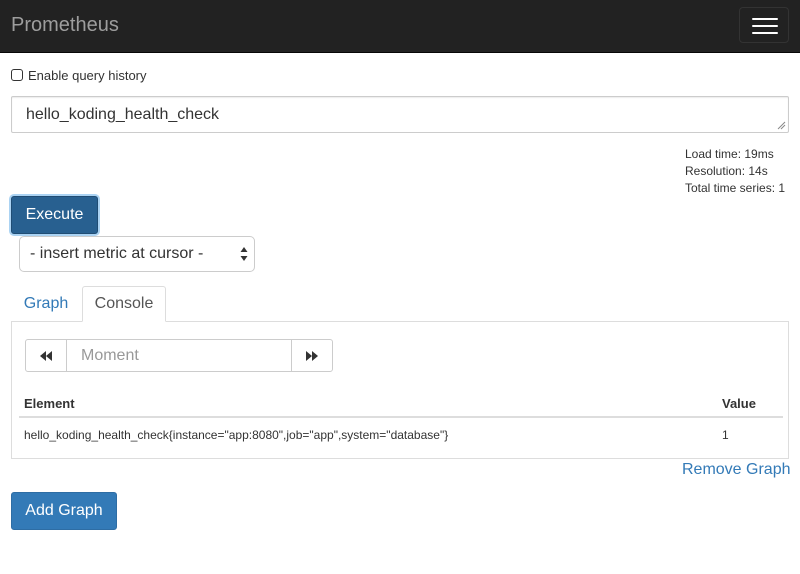 This screenshot has width=800, height=574. I want to click on select-arrows-icon, so click(244, 254).